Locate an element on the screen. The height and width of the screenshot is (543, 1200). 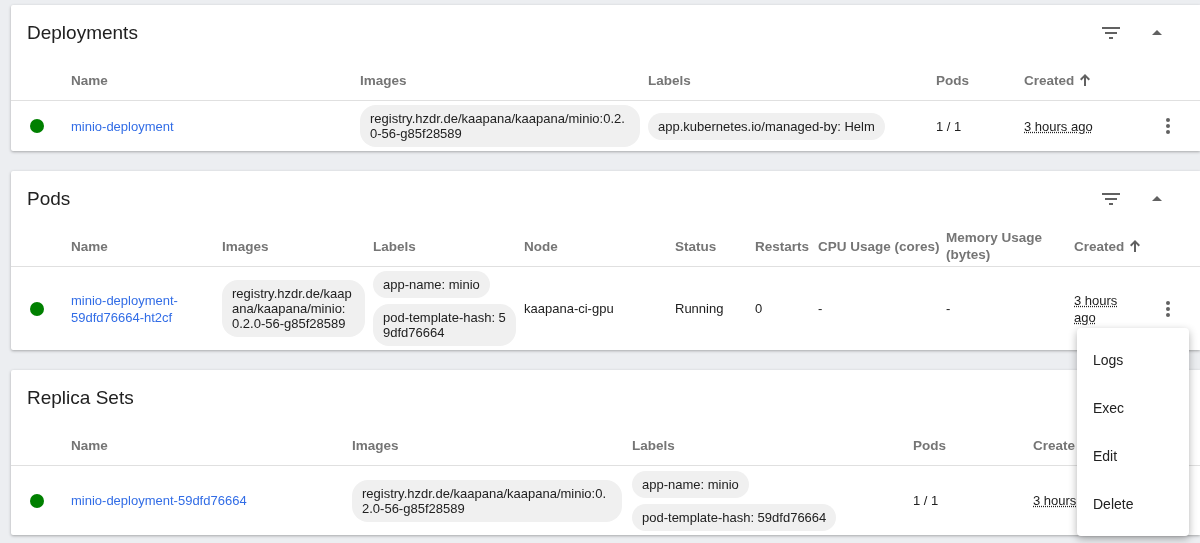
table-cell: kaapana-ci-gpu is located at coordinates (569, 308).